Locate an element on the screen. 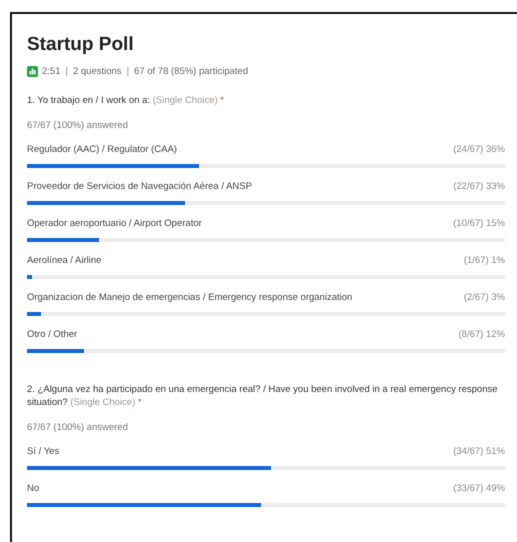 The height and width of the screenshot is (542, 517). option-label: Sí / Yes is located at coordinates (43, 452).